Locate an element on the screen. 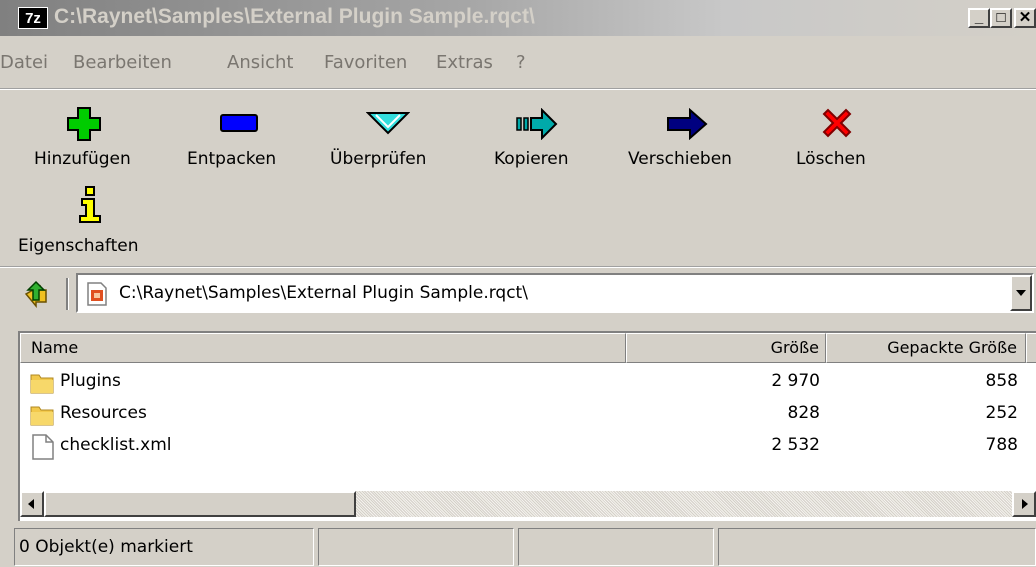  minimize-button: _ is located at coordinates (979, 18).